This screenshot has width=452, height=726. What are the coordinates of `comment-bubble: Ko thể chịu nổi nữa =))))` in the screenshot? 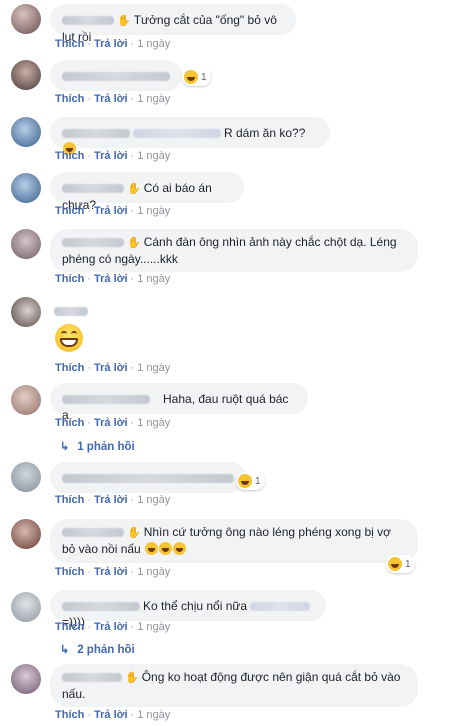 It's located at (188, 609).